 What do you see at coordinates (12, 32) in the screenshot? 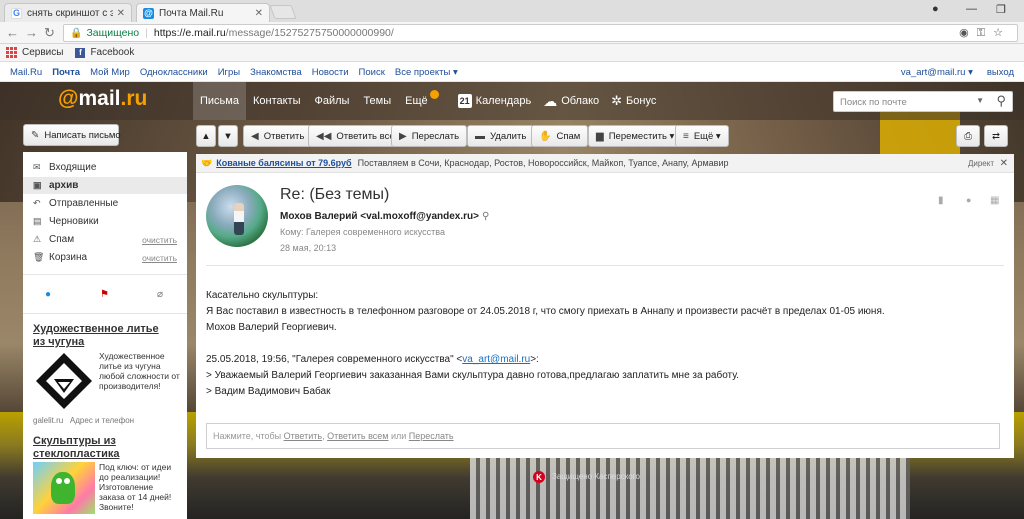
I see `back-icon: ←` at bounding box center [12, 32].